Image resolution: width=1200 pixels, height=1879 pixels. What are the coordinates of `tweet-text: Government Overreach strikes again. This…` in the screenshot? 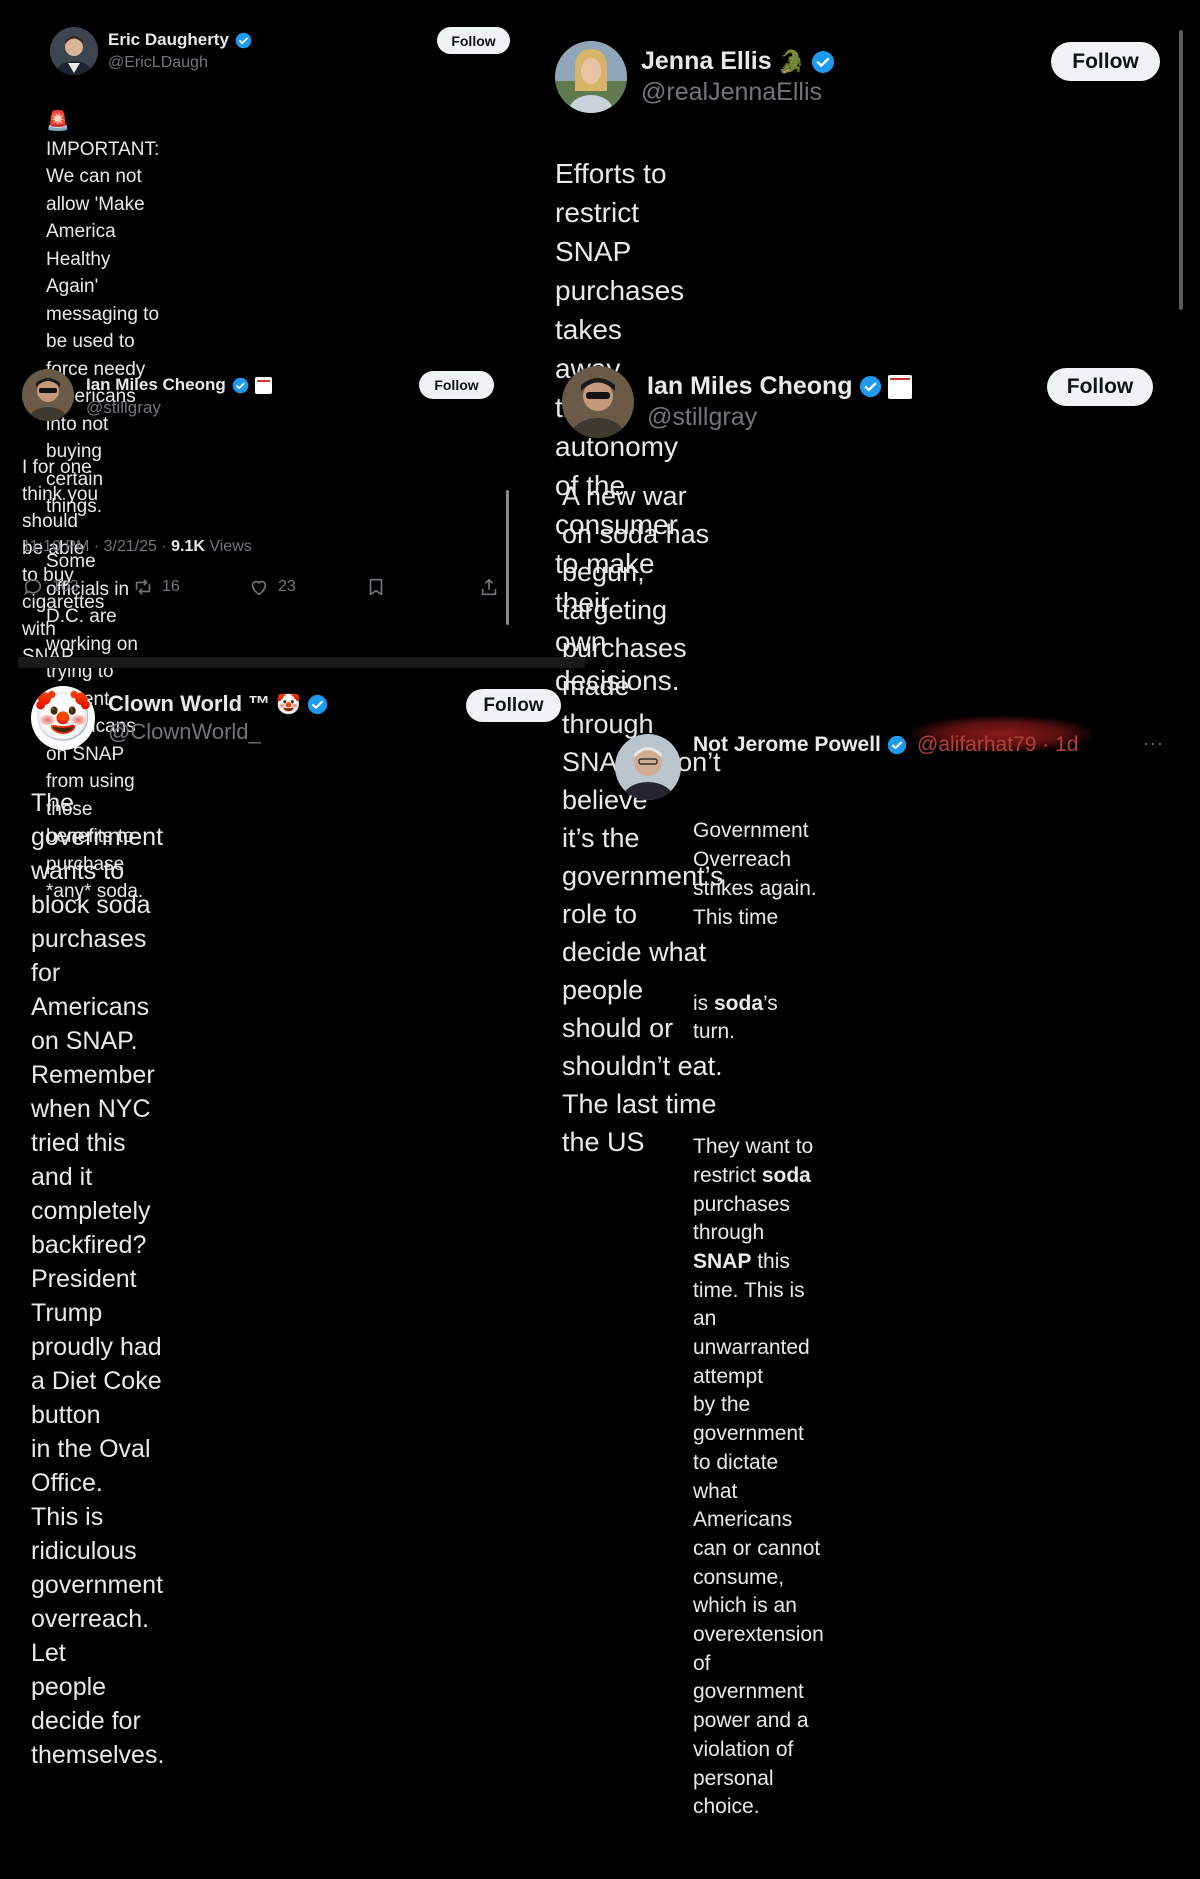 It's located at (758, 1319).